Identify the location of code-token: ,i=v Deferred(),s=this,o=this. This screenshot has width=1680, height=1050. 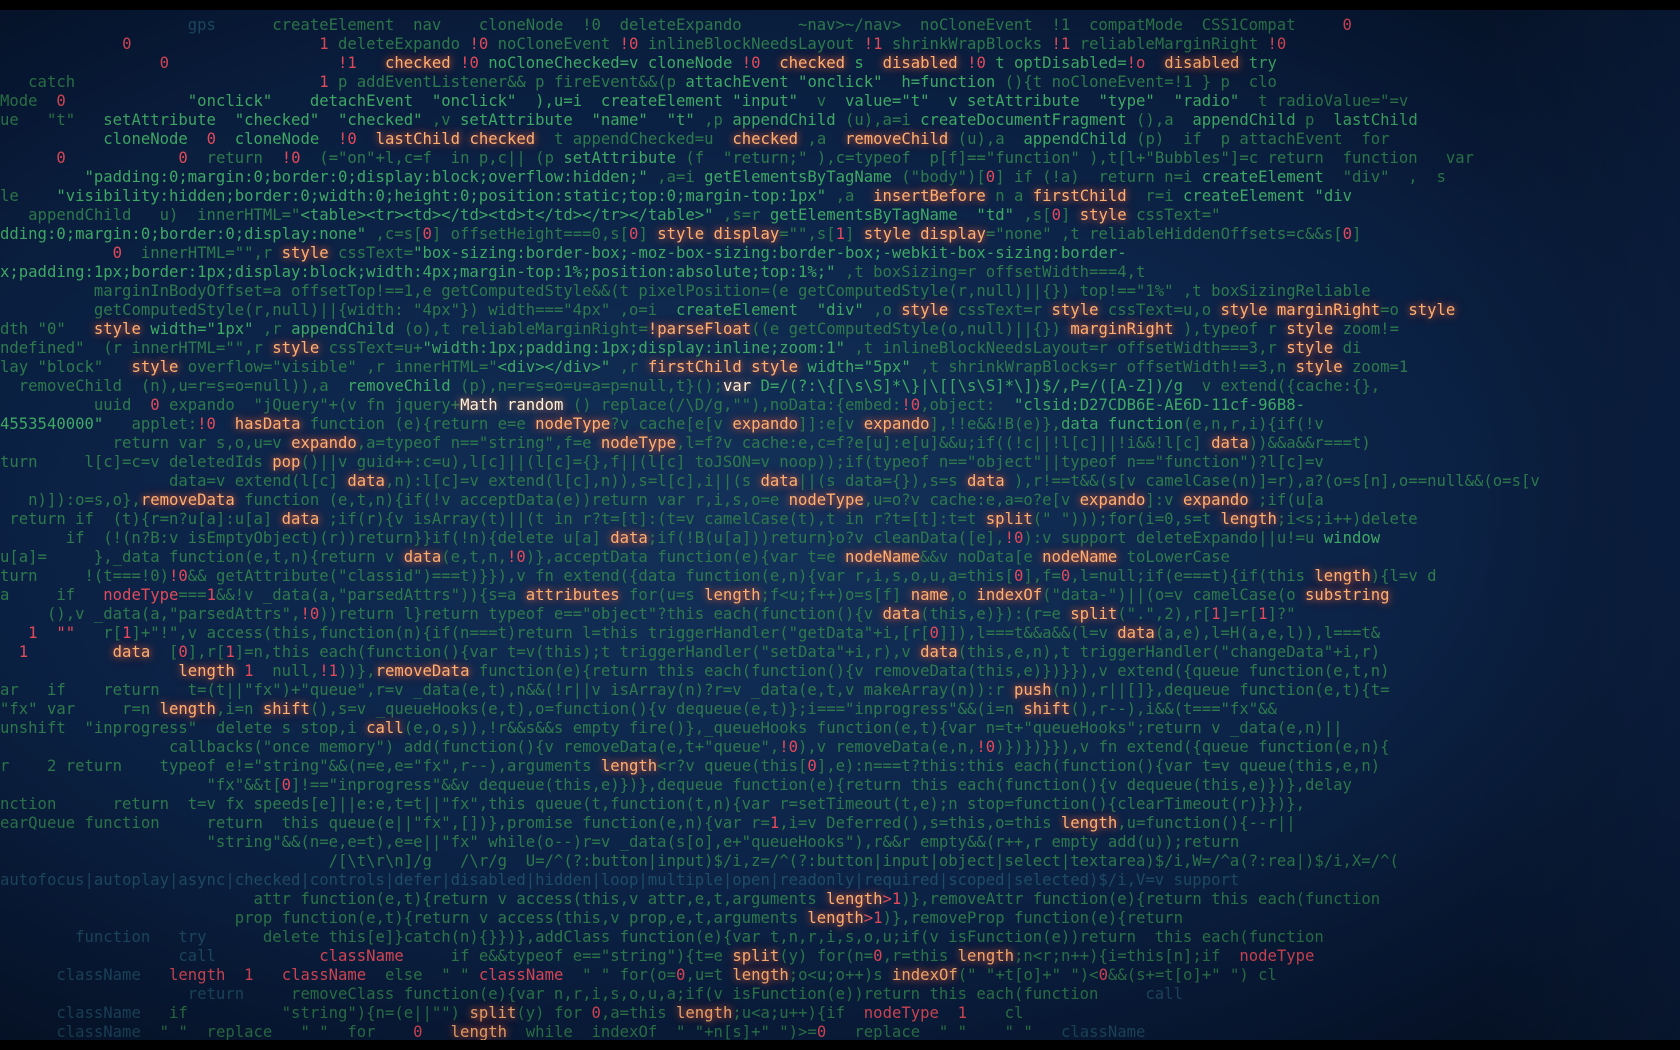
(920, 823).